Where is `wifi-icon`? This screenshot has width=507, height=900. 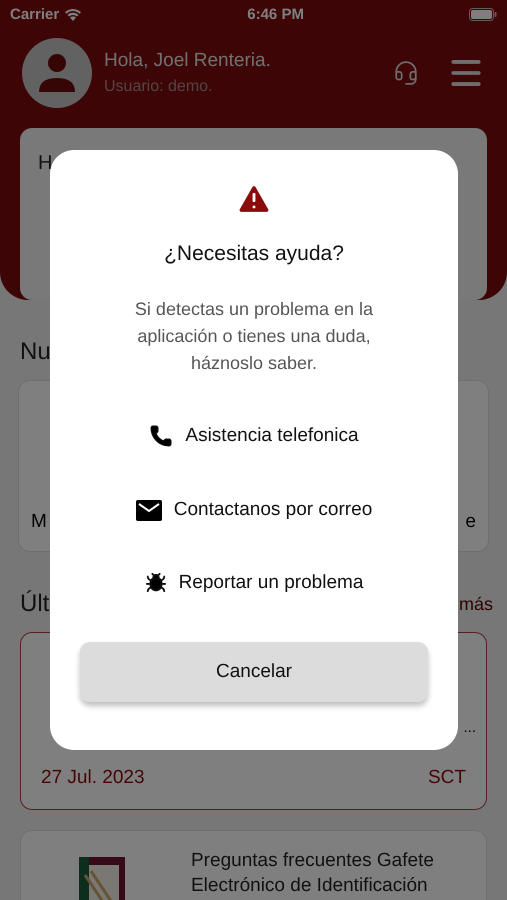 wifi-icon is located at coordinates (73, 14).